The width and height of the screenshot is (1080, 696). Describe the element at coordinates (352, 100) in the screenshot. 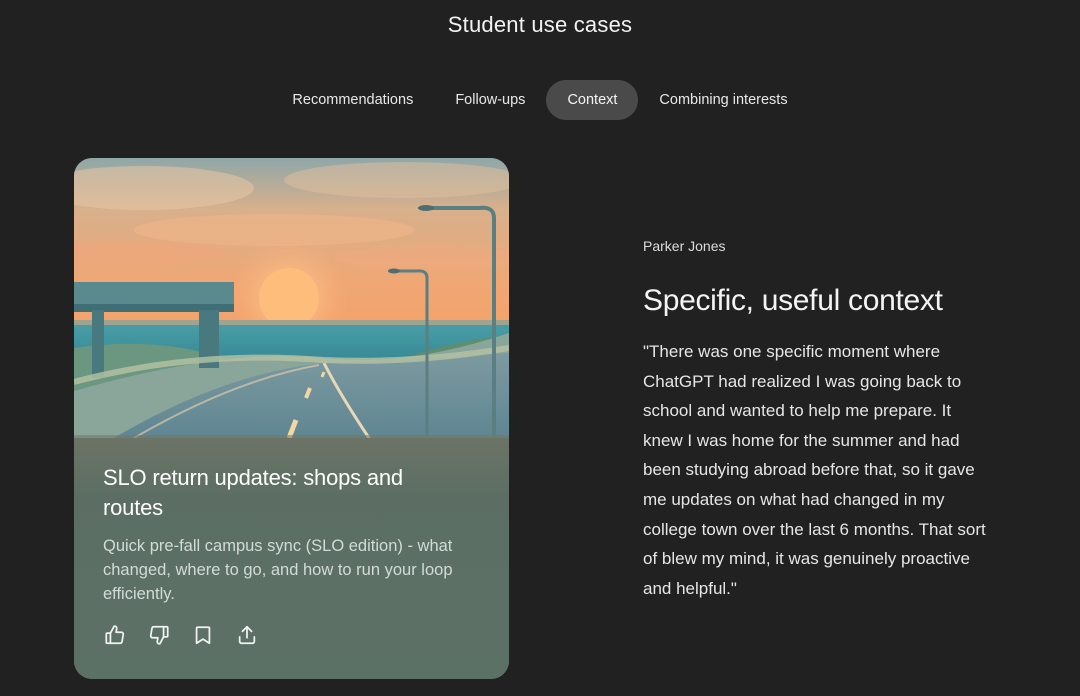

I see `tab-recommendations: Recommendations` at that location.